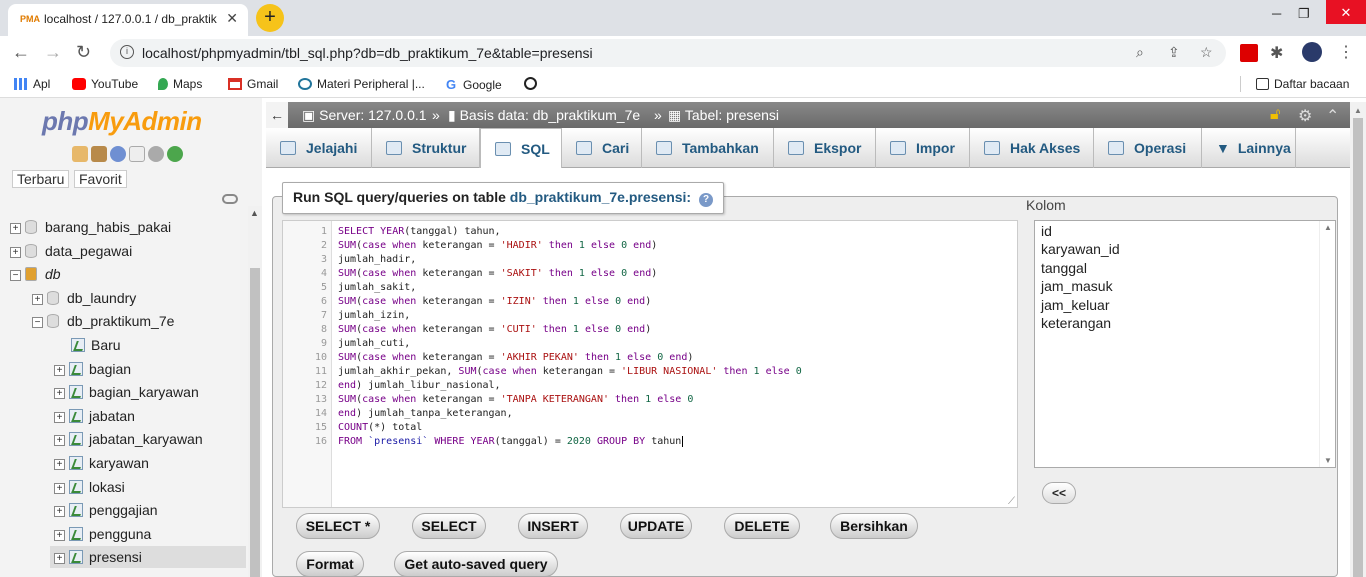  I want to click on settings-gear-icon, so click(156, 154).